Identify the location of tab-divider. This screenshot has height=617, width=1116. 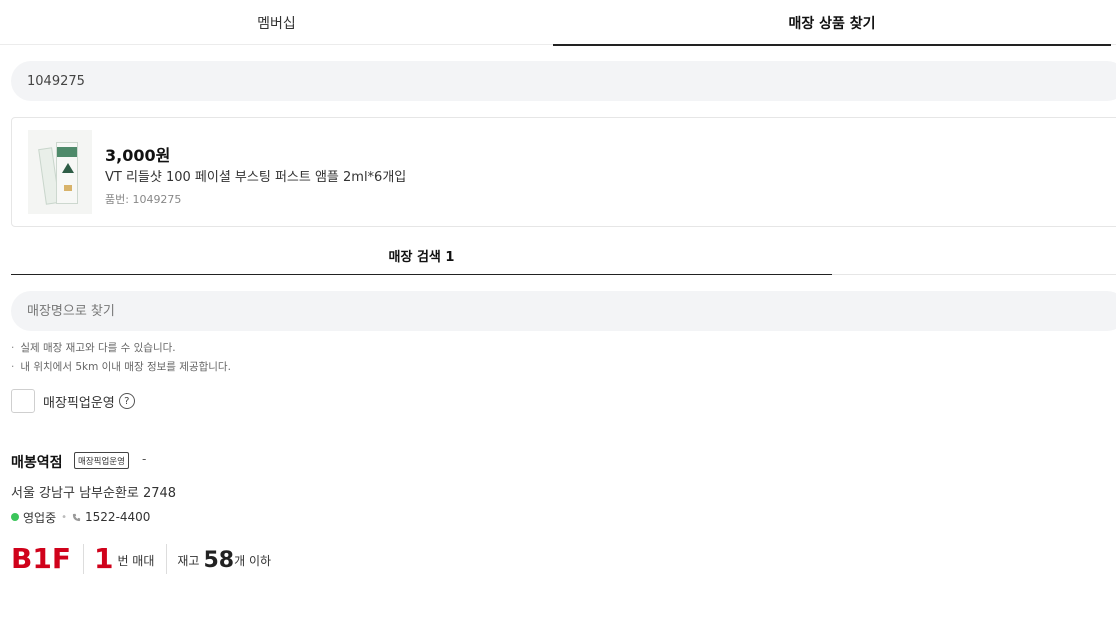
(974, 274).